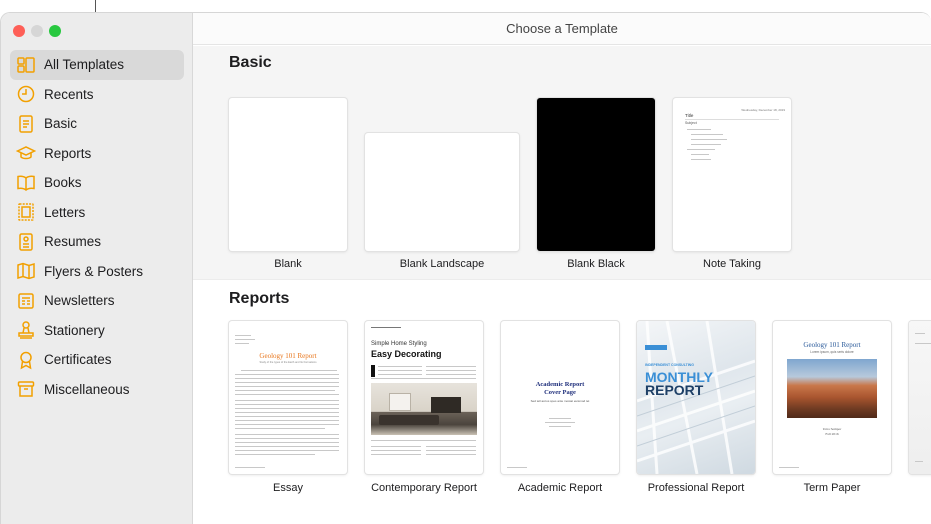  What do you see at coordinates (97, 95) in the screenshot?
I see `sidebar-item-recents: Recents` at bounding box center [97, 95].